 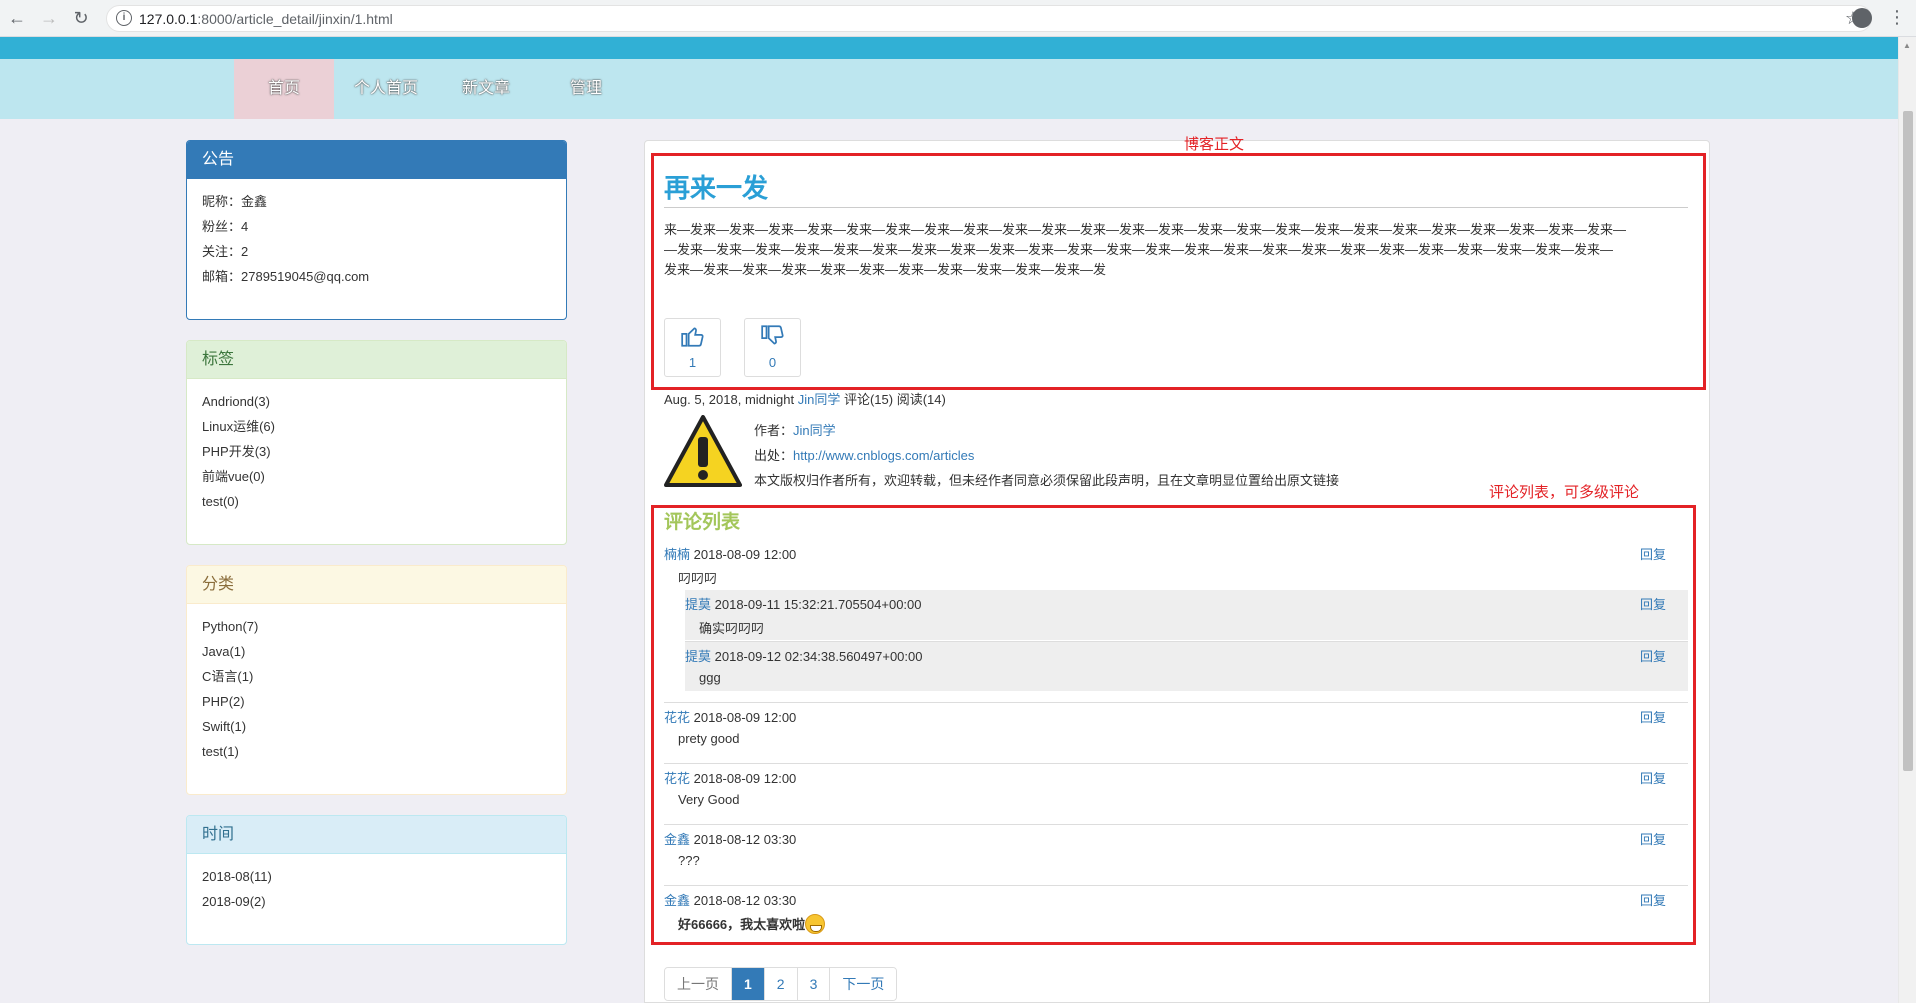 What do you see at coordinates (716, 188) in the screenshot?
I see `article-title: 再来一发` at bounding box center [716, 188].